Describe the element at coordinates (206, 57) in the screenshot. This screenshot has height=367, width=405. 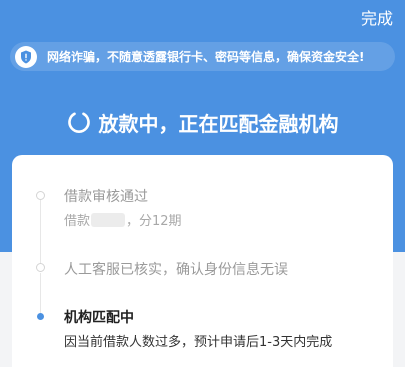
I see `security-notice-text: 网络诈骗，不随意透露银行卡、密码等信息，确保资金安全!` at that location.